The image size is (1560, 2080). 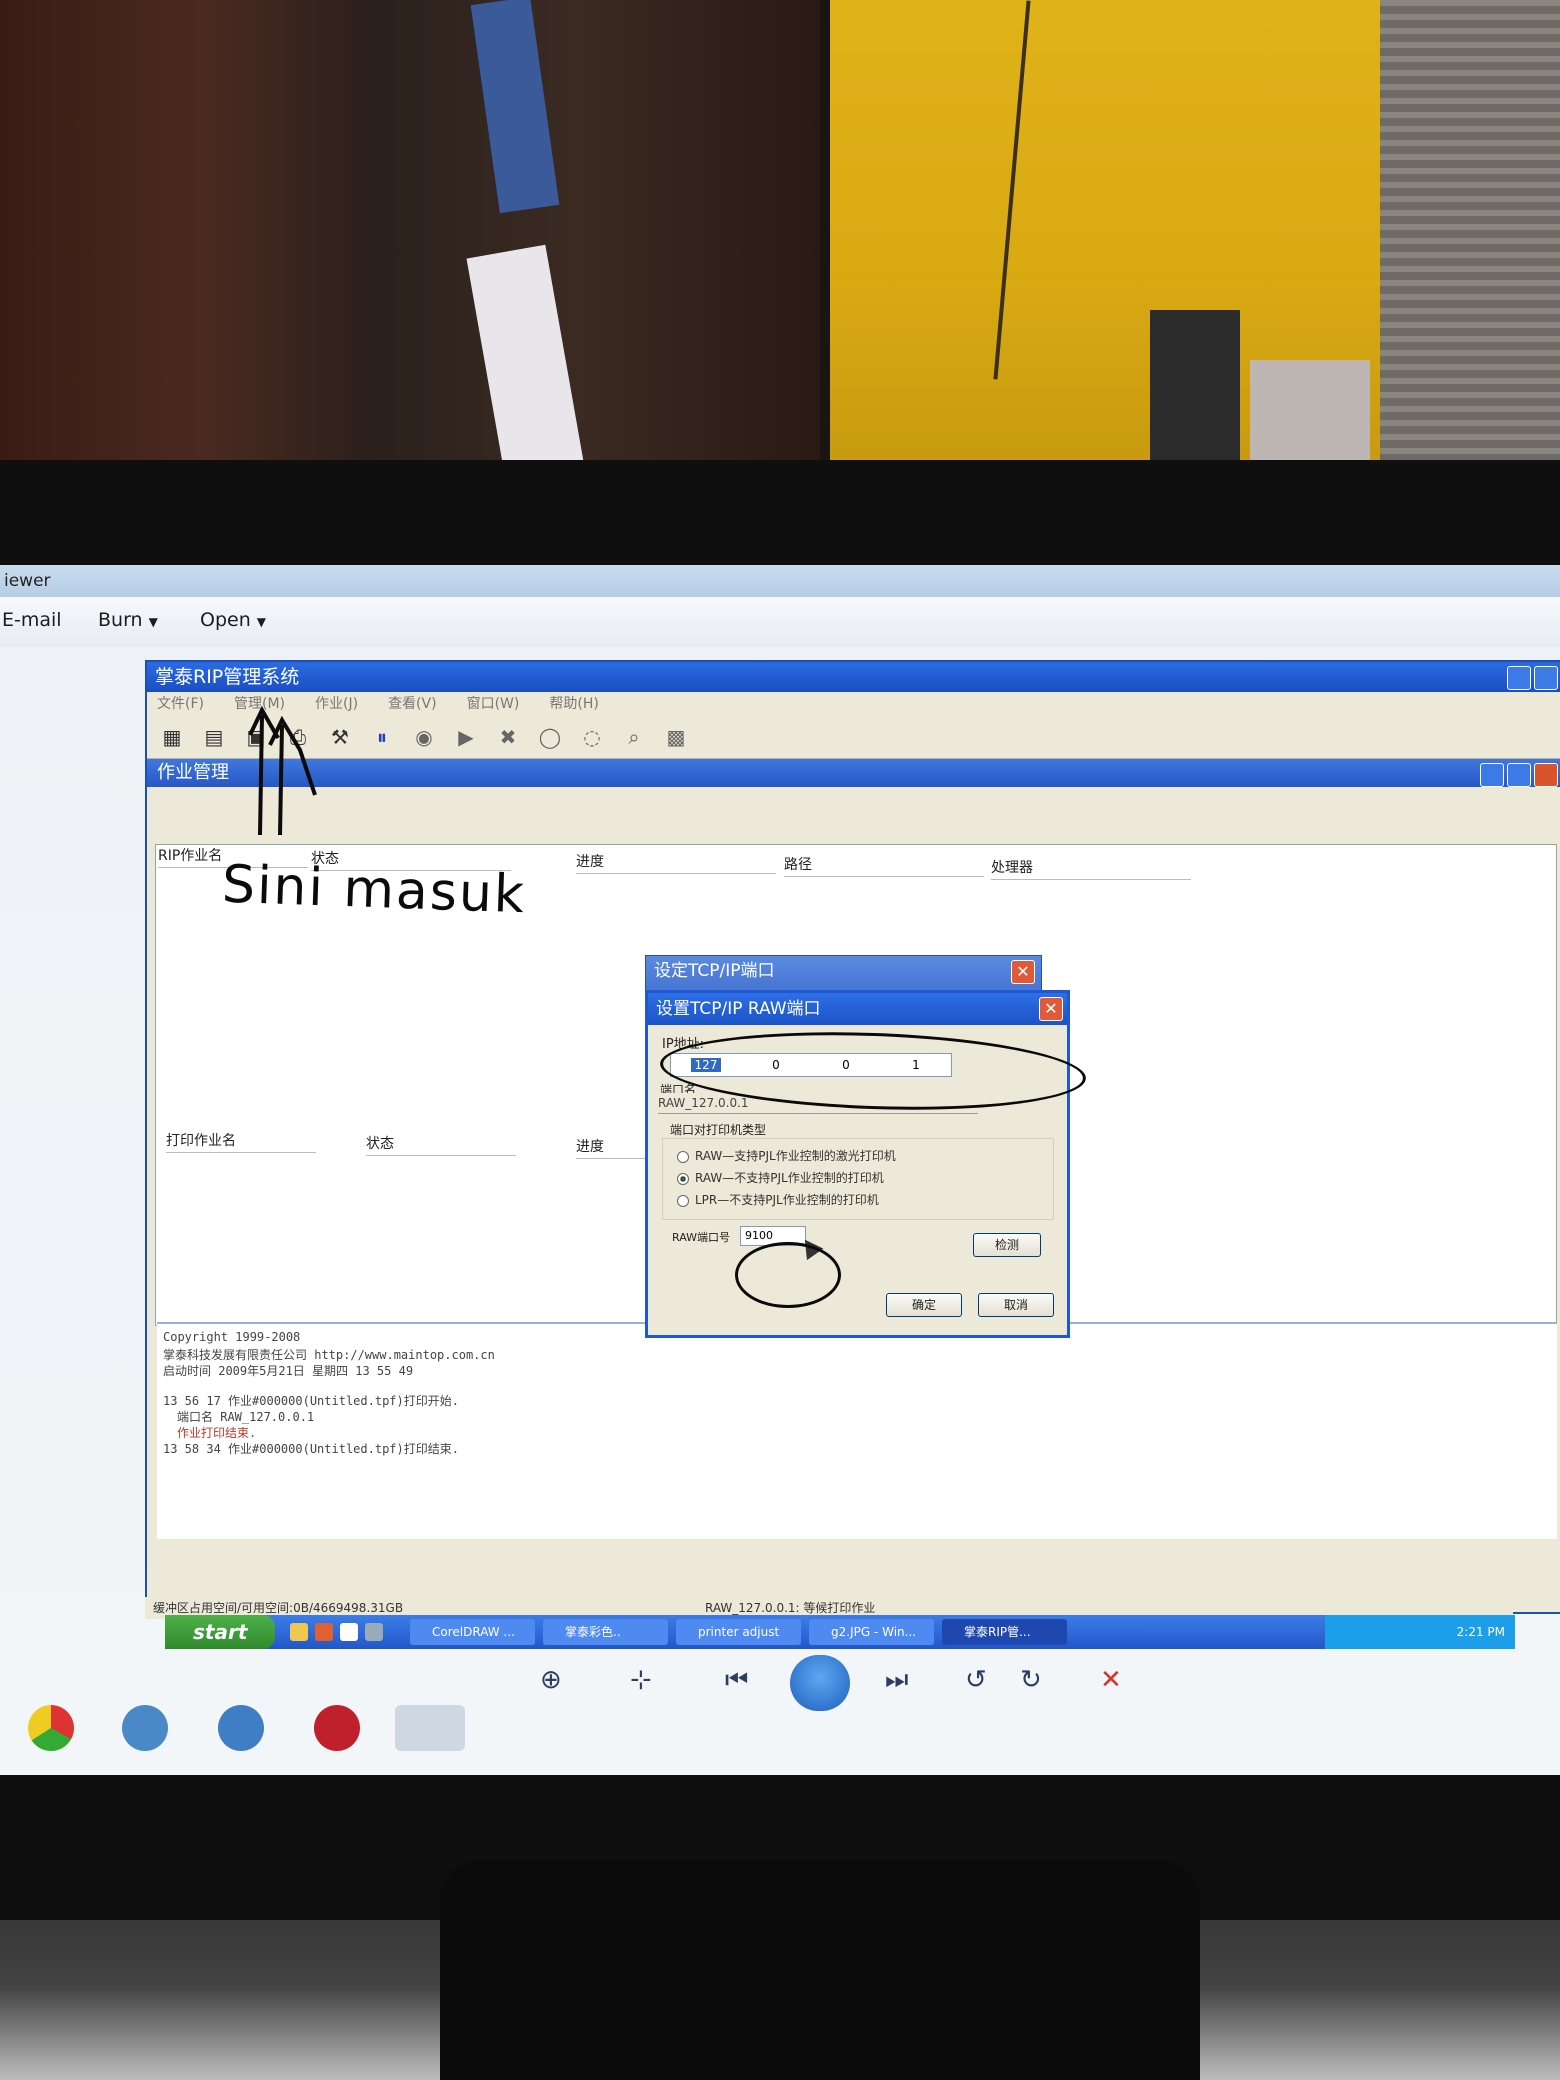 What do you see at coordinates (466, 737) in the screenshot?
I see `play-icon: ▶` at bounding box center [466, 737].